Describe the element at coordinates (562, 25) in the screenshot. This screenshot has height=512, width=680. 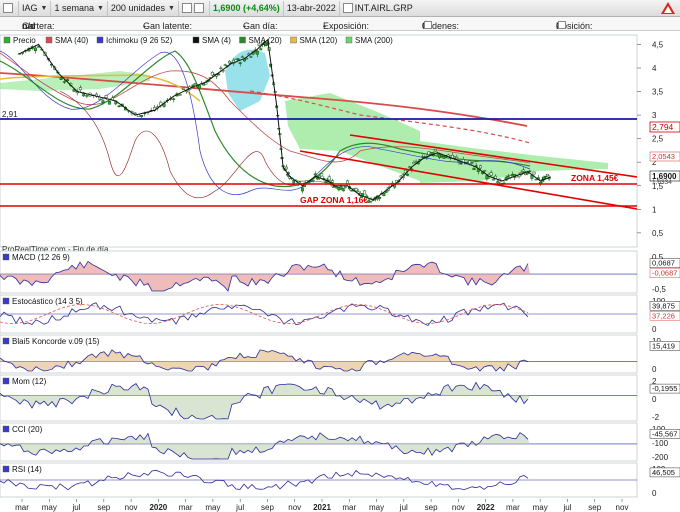
I see `position-box-icon` at that location.